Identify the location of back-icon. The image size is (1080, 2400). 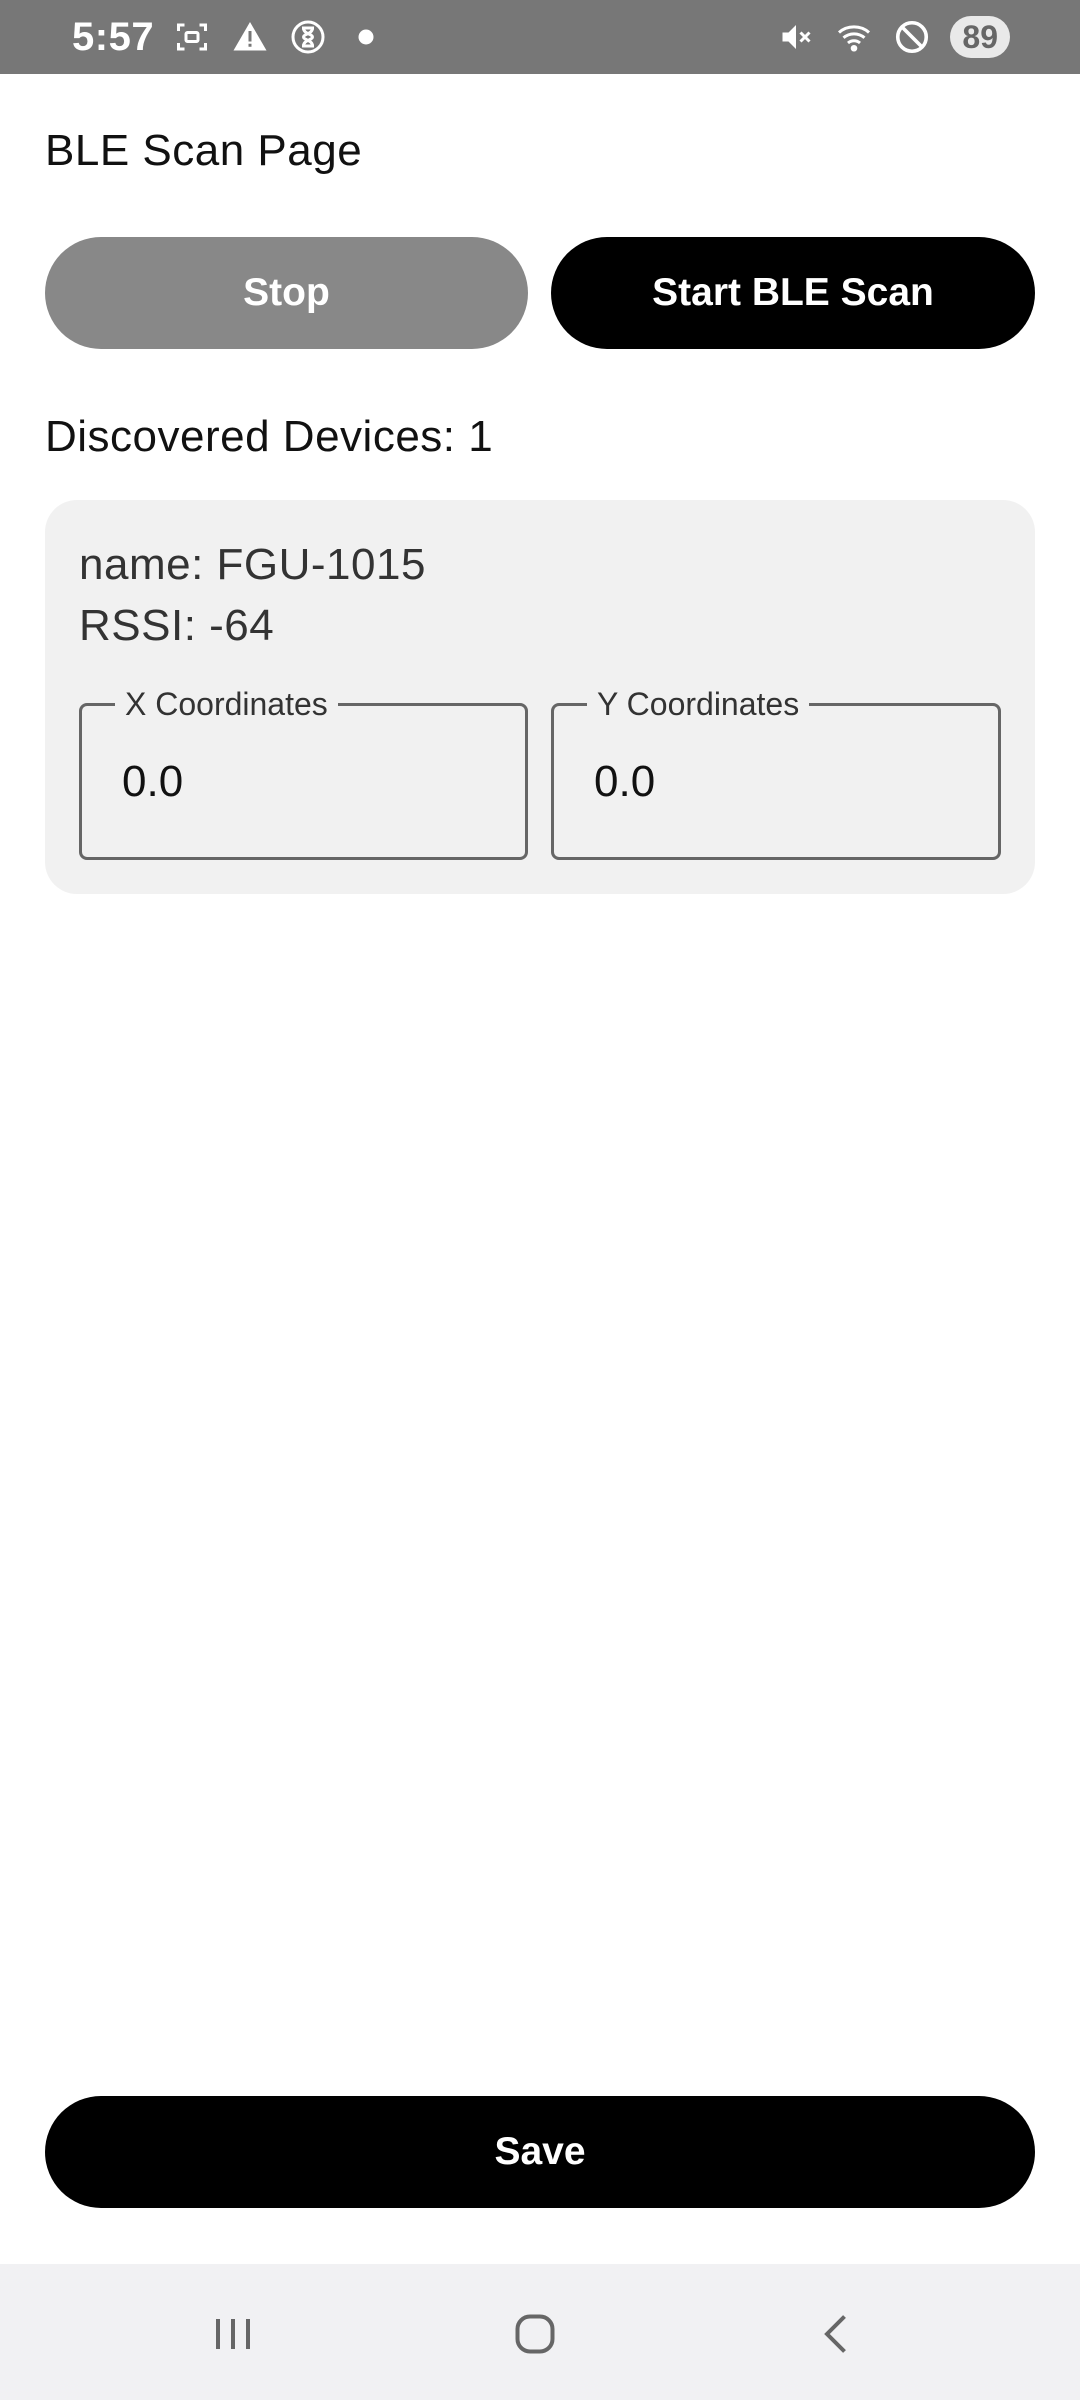
(837, 2334).